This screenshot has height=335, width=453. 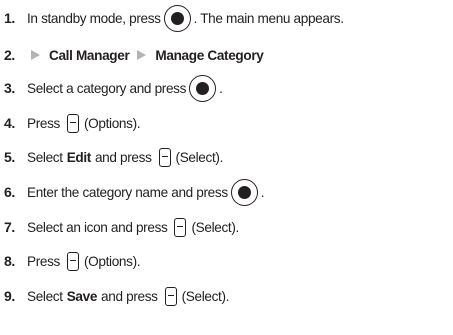 I want to click on step-text: Select Edit and press (Select)., so click(x=125, y=157).